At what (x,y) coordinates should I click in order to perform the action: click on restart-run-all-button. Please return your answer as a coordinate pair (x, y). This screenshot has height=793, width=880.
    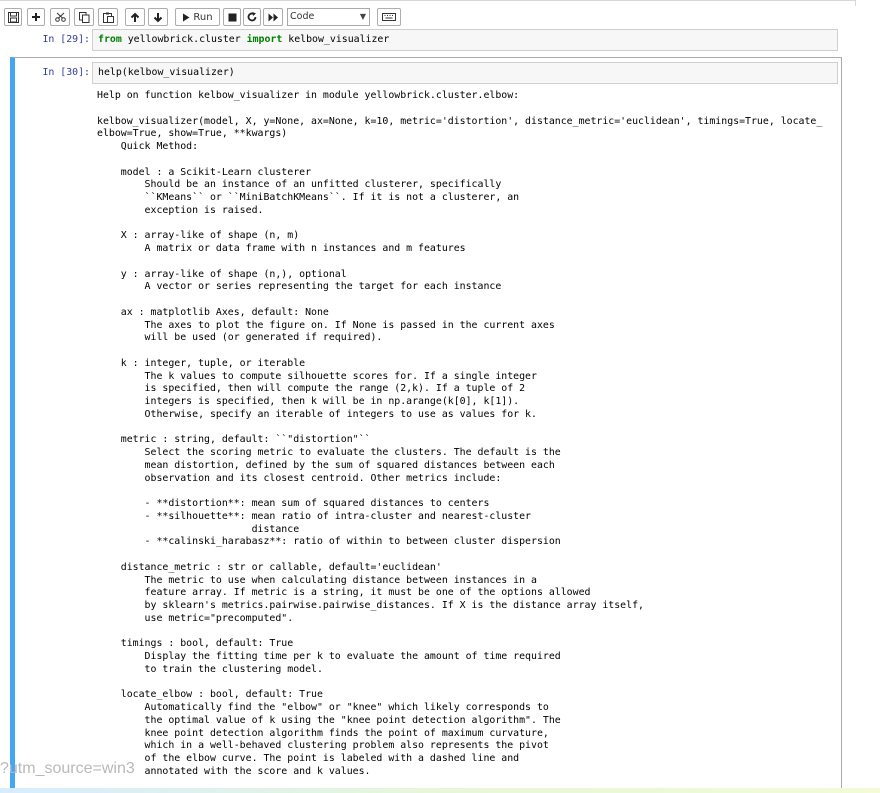
    Looking at the image, I should click on (273, 17).